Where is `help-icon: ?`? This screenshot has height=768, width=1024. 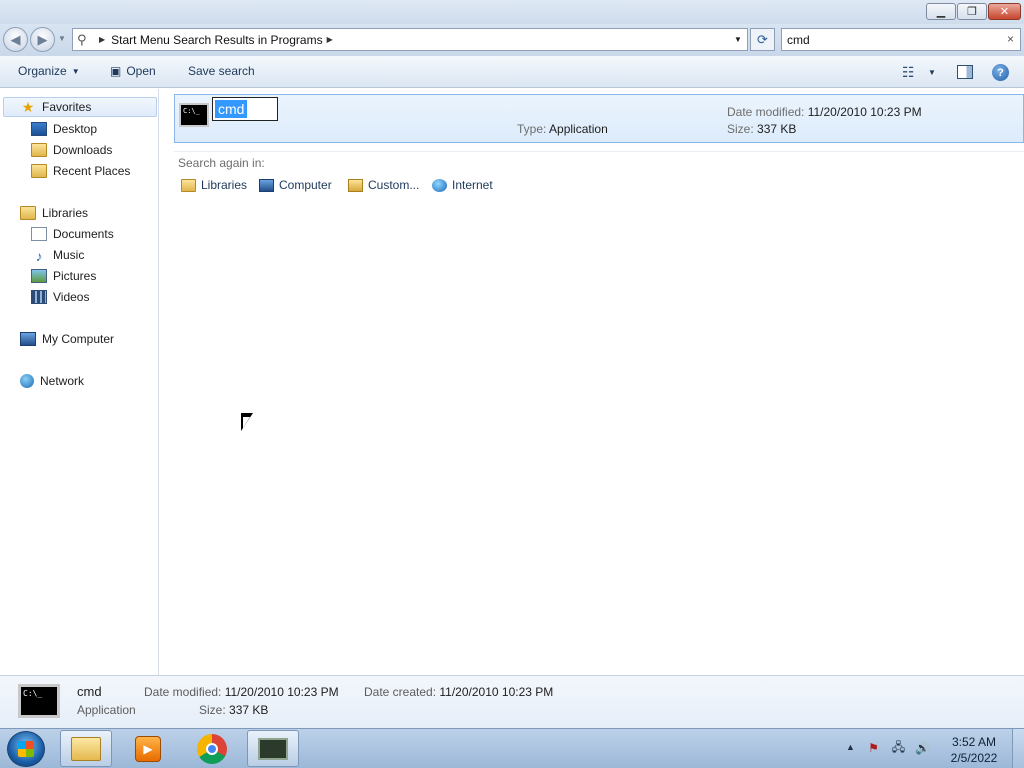 help-icon: ? is located at coordinates (1000, 72).